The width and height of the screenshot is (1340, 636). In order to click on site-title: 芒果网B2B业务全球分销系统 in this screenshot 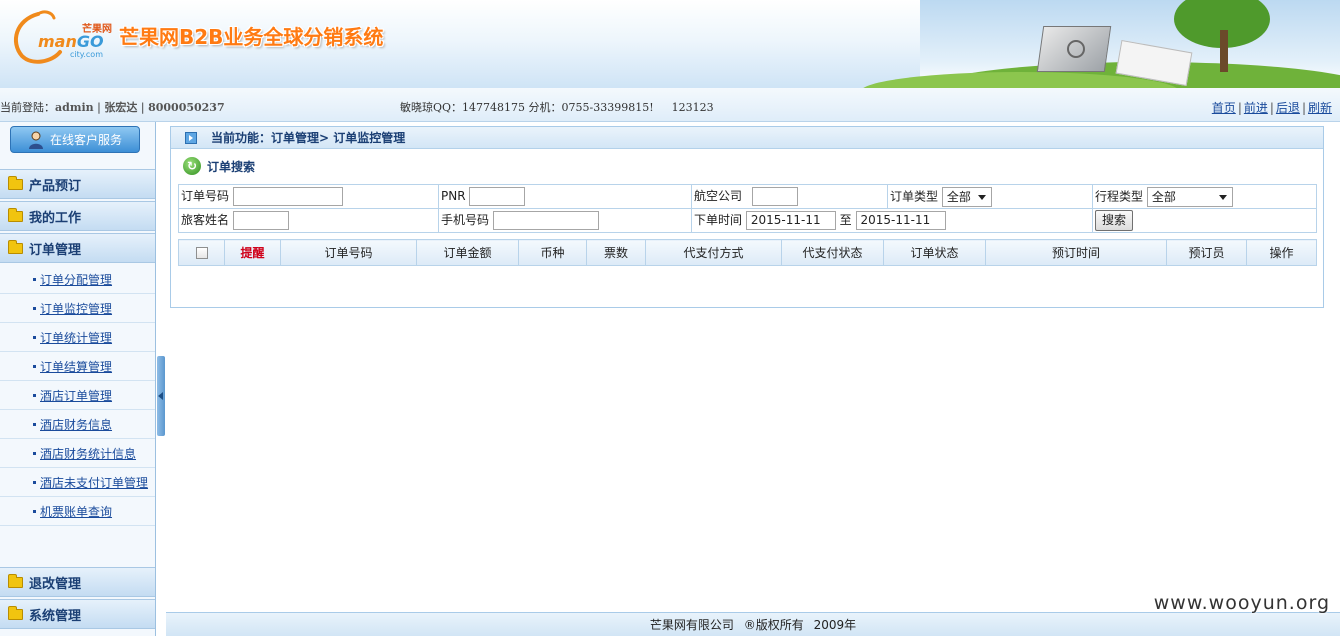, I will do `click(251, 37)`.